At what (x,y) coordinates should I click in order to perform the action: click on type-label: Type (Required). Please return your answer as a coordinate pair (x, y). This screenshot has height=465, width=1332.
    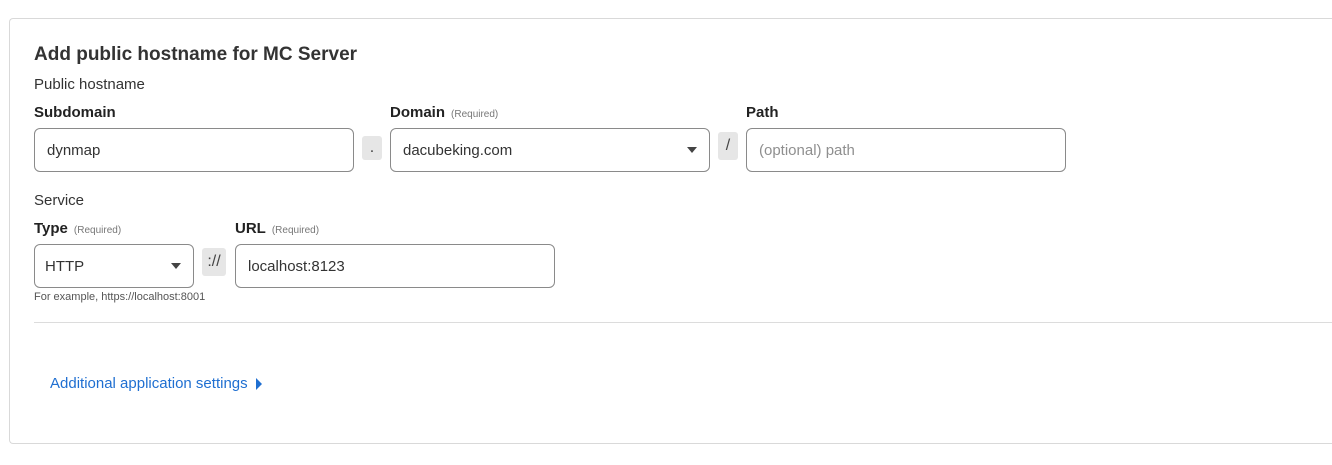
    Looking at the image, I should click on (77, 228).